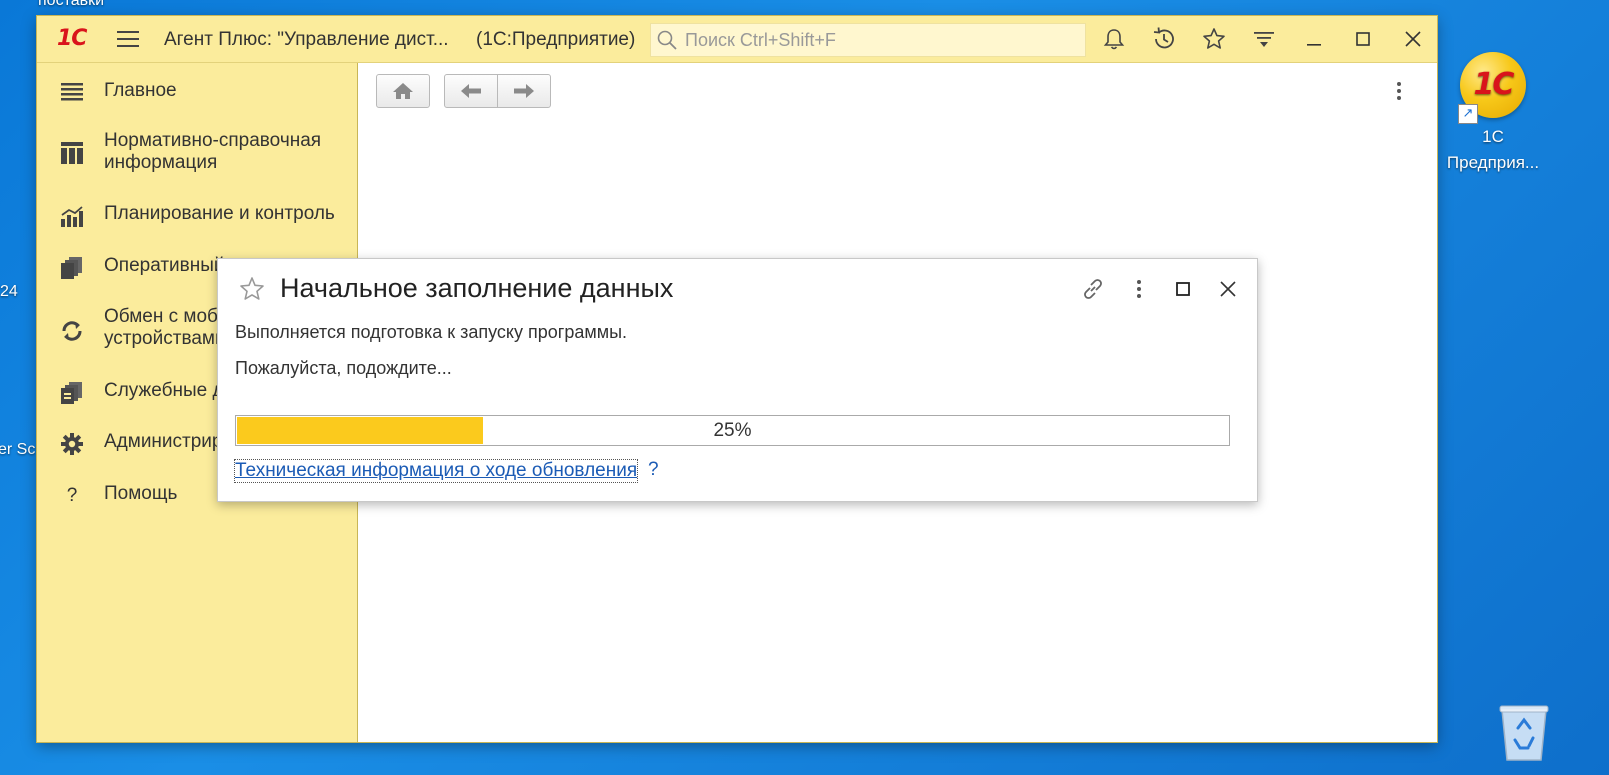 The height and width of the screenshot is (775, 1609). I want to click on dialog-more-button, so click(1139, 289).